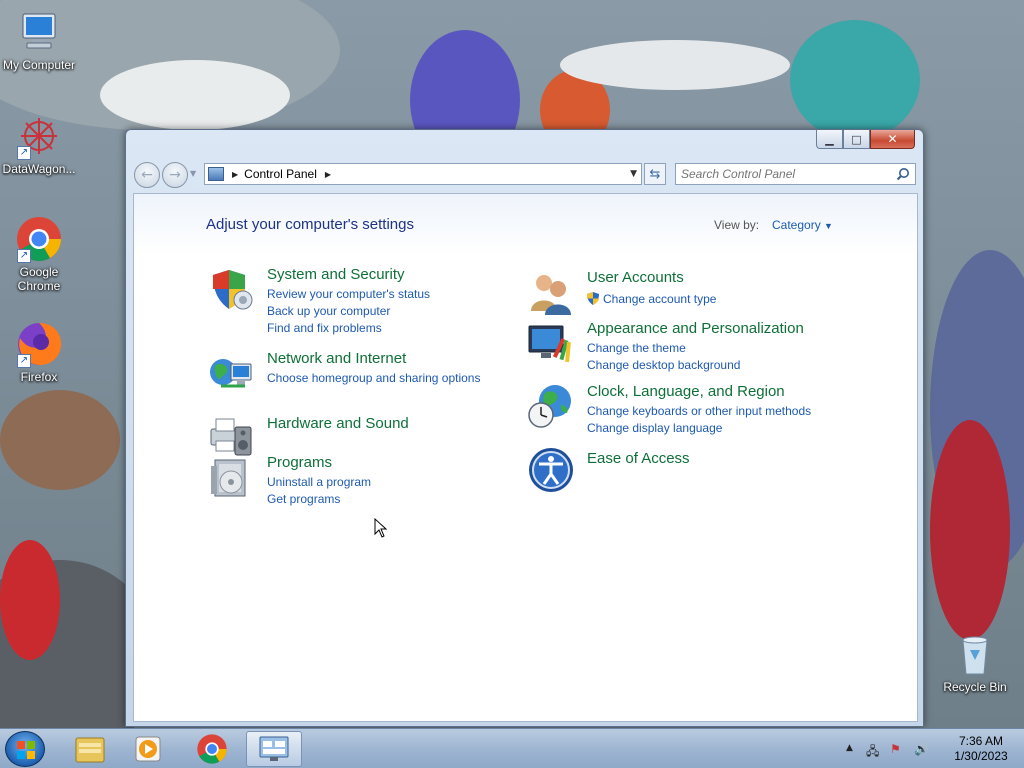  Describe the element at coordinates (231, 374) in the screenshot. I see `network-icon` at that location.